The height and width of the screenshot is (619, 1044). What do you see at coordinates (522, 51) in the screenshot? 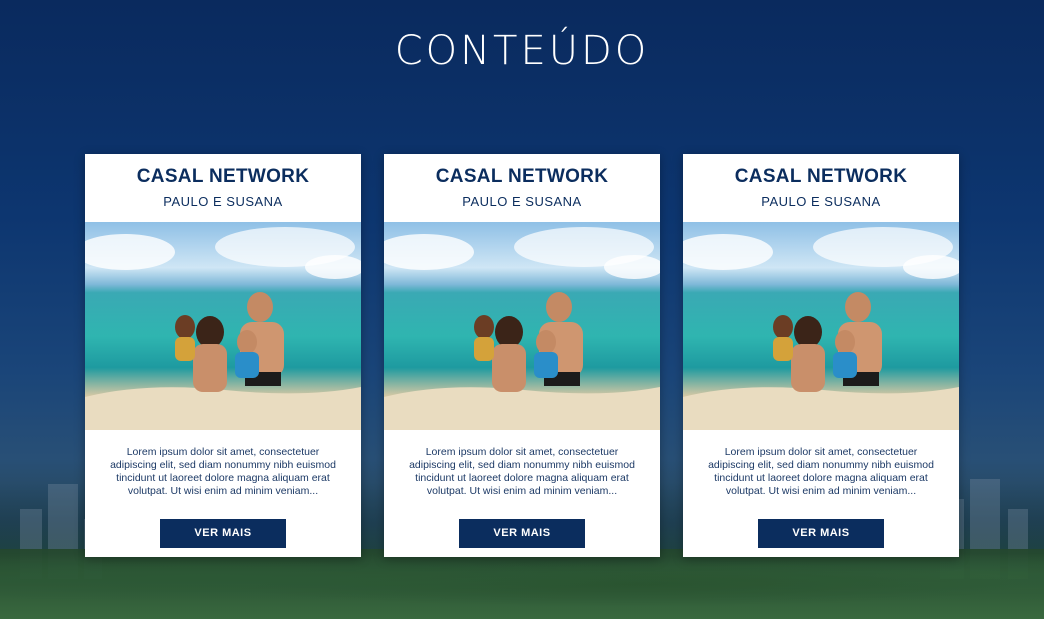
I see `section-title: CONTEÚDO` at bounding box center [522, 51].